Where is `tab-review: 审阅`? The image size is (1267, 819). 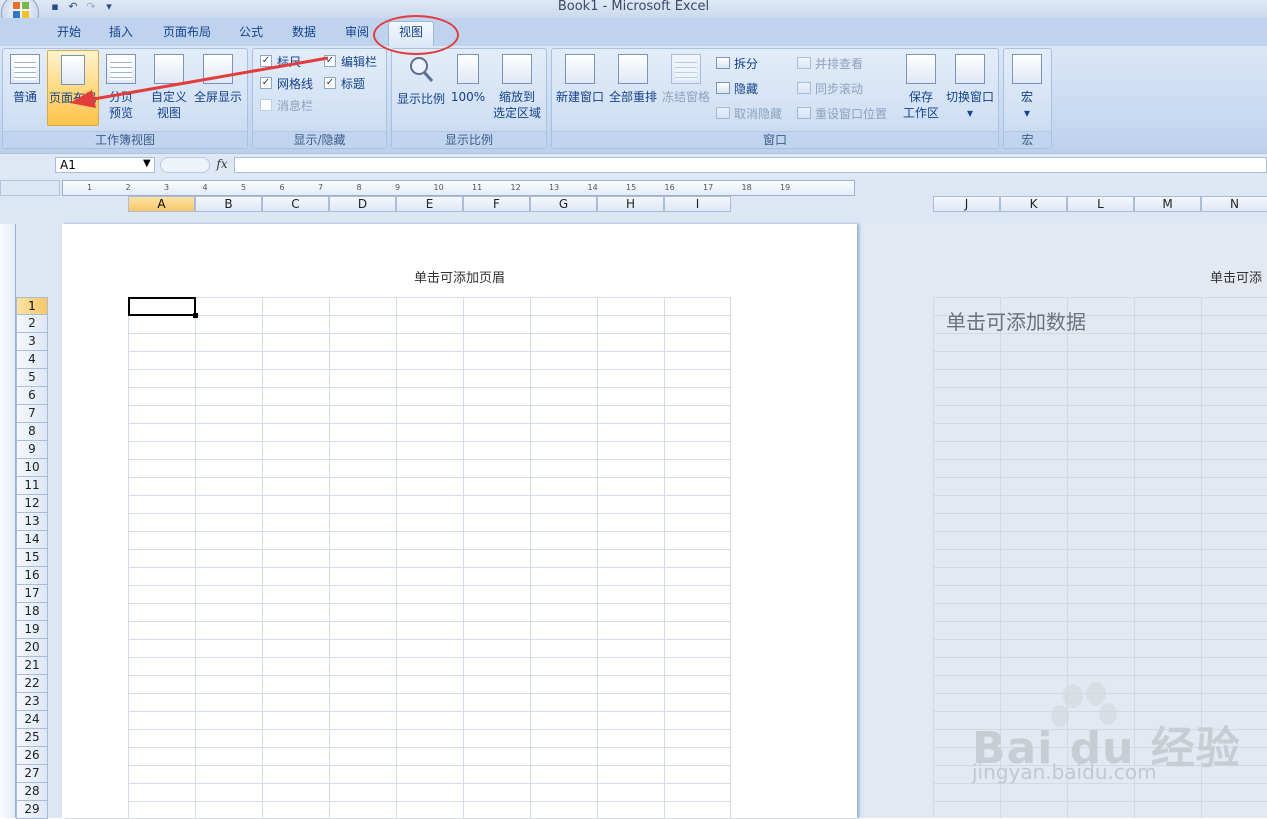 tab-review: 审阅 is located at coordinates (357, 34).